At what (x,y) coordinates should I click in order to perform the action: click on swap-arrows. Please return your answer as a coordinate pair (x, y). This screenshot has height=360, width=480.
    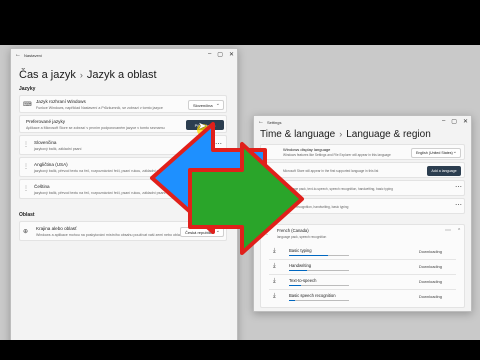
    Looking at the image, I should click on (227, 188).